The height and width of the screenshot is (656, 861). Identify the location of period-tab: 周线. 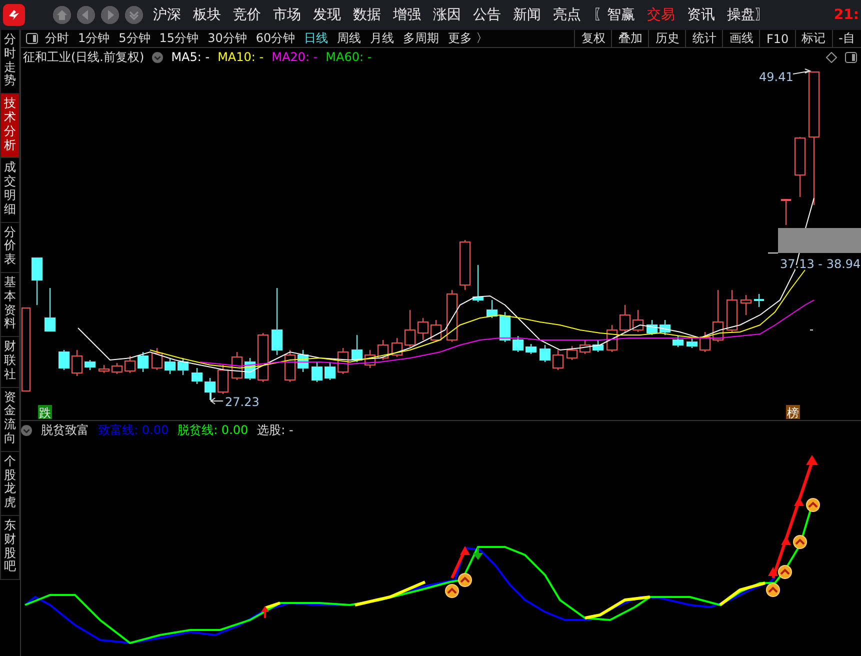
(349, 38).